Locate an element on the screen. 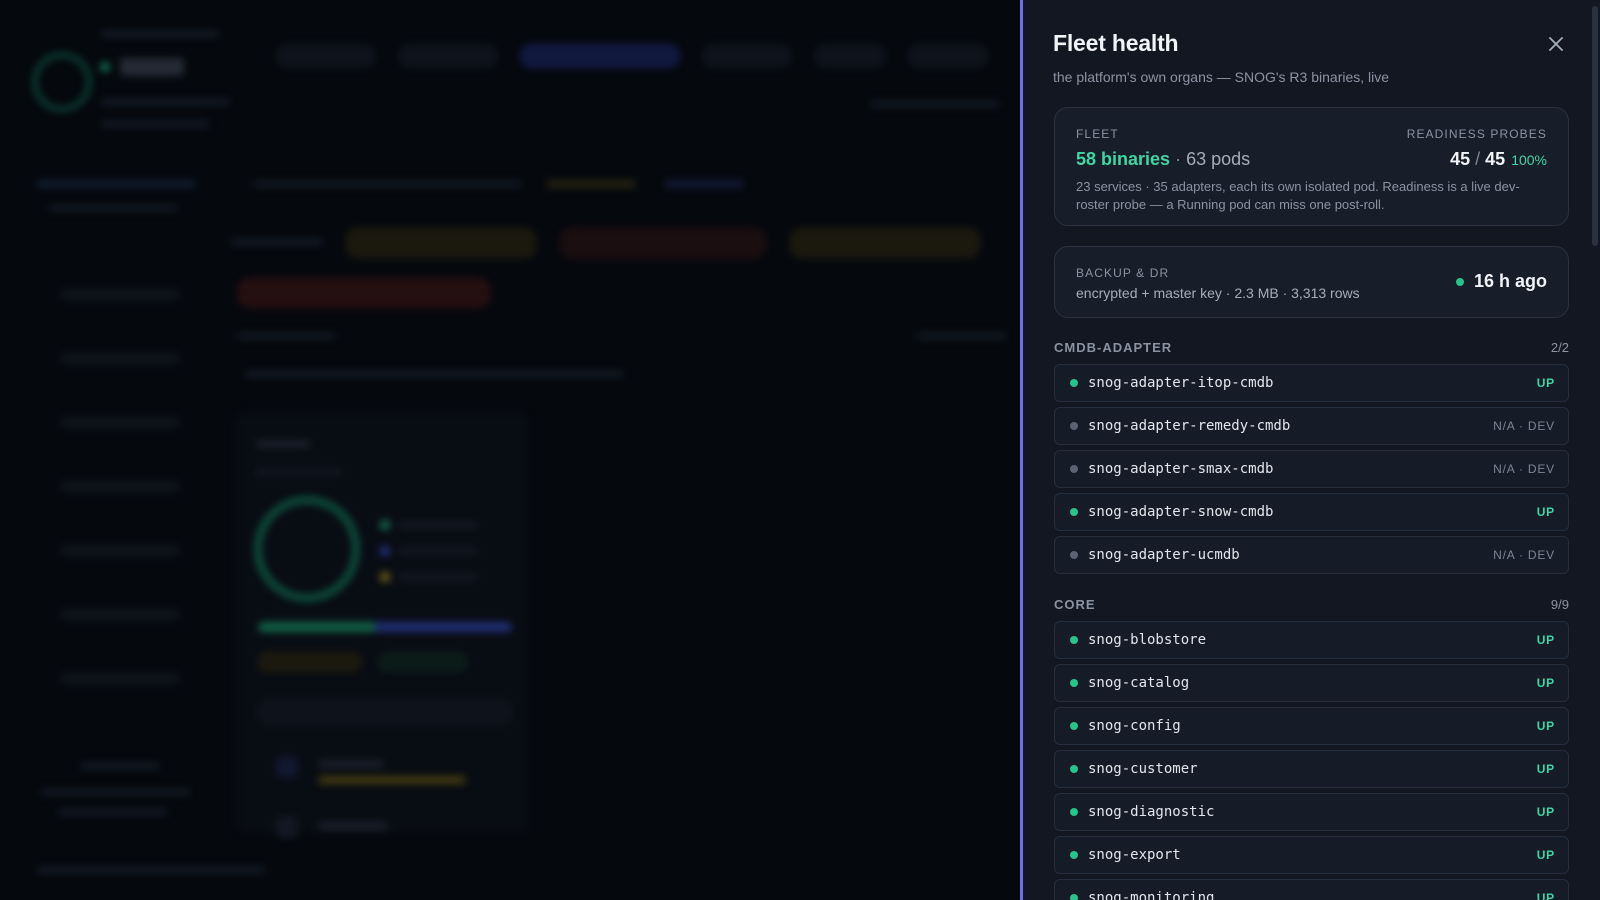  service-row: snog-export UP is located at coordinates (1311, 855).